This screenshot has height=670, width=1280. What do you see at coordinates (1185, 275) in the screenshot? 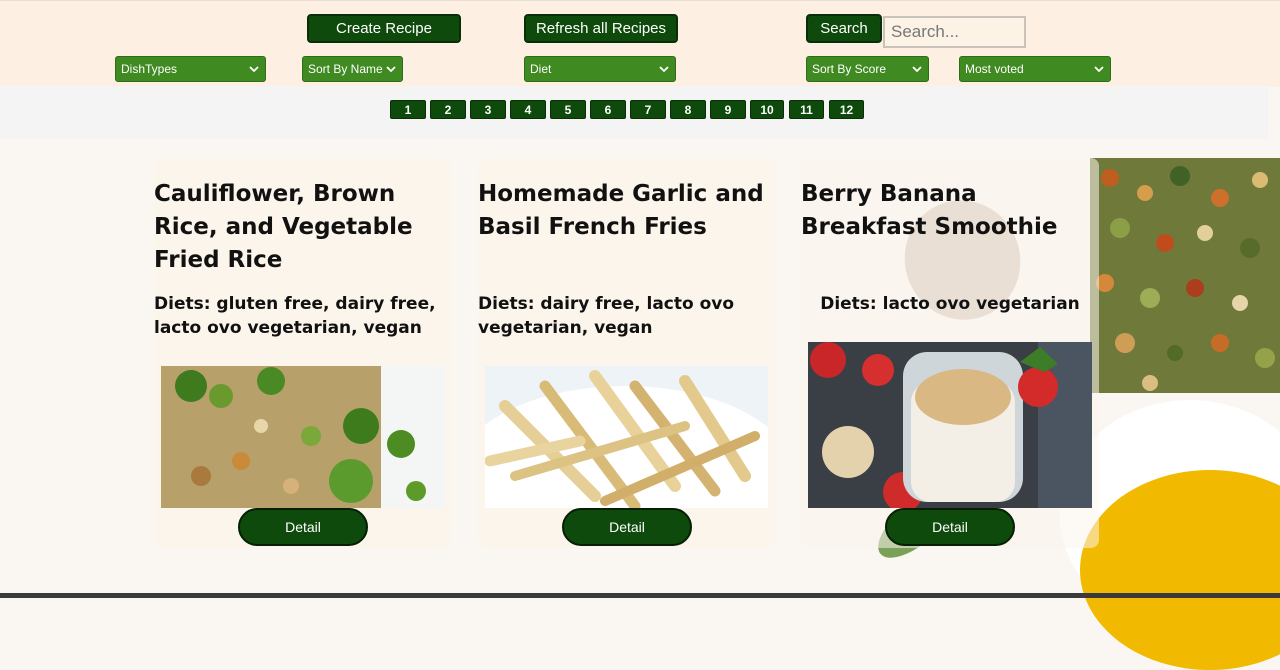
I see `background-spices-image` at bounding box center [1185, 275].